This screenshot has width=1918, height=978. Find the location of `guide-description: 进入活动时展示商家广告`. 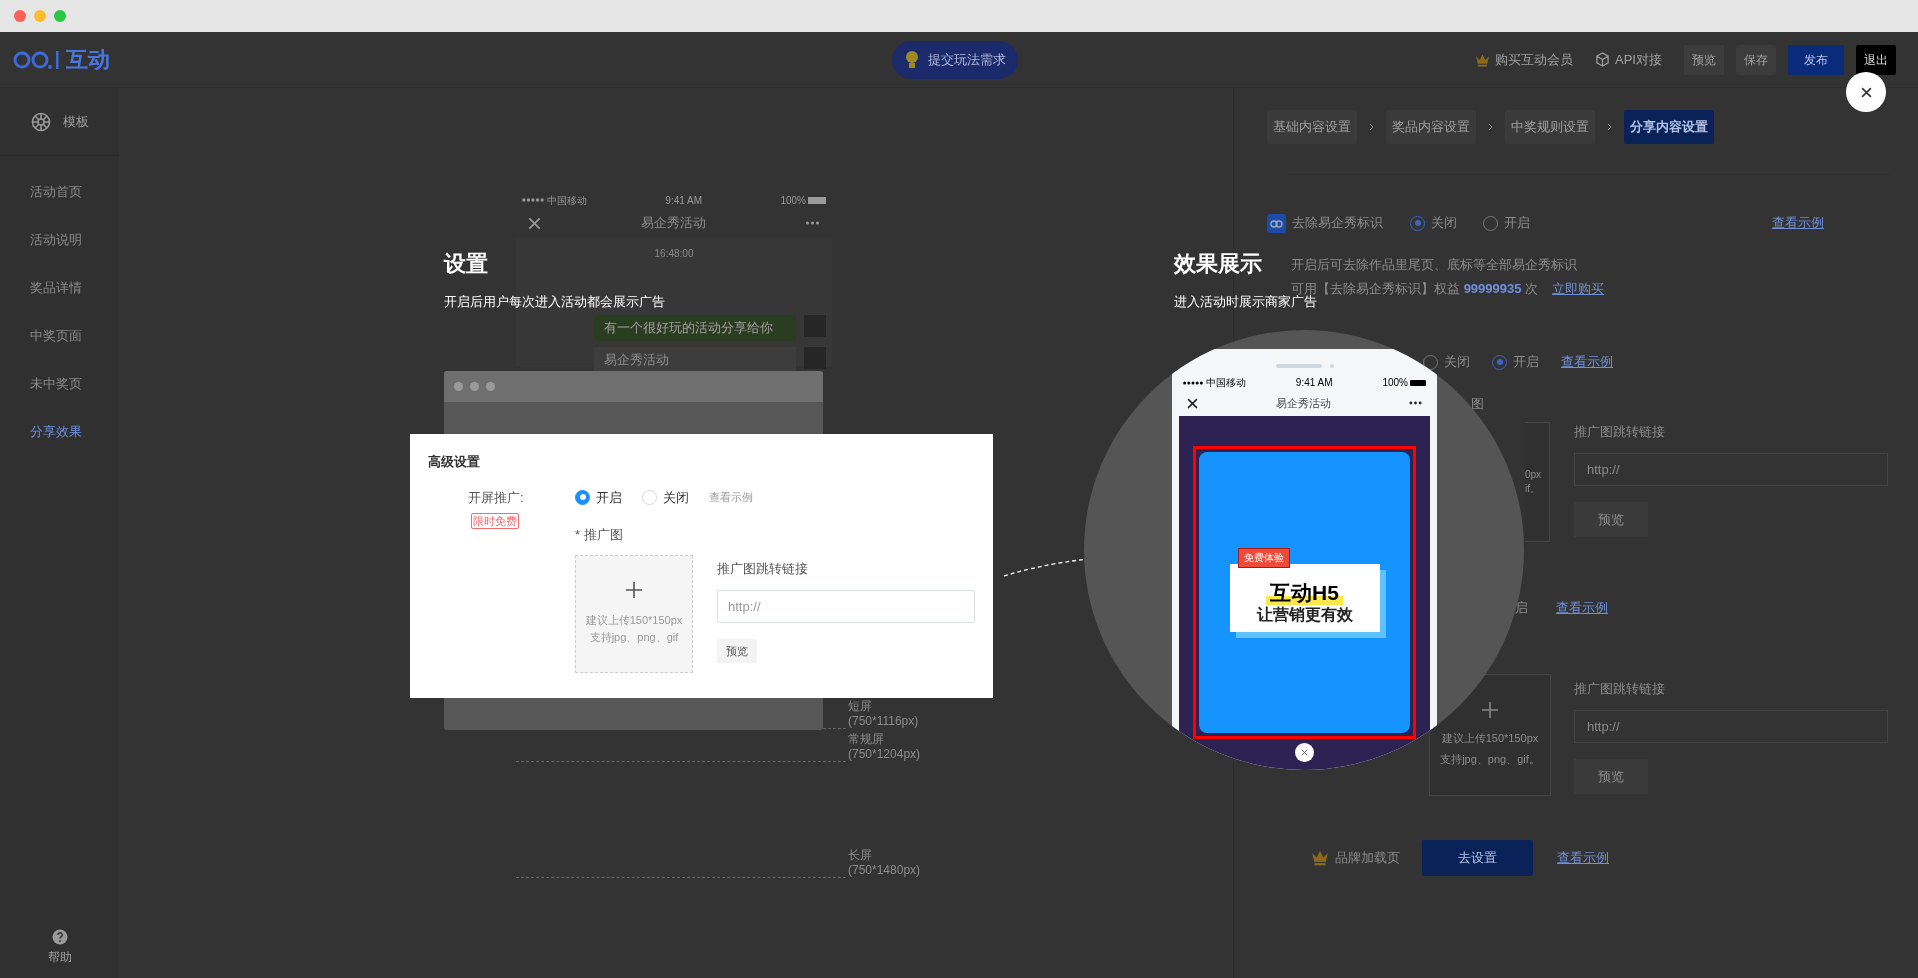

guide-description: 进入活动时展示商家广告 is located at coordinates (1245, 302).